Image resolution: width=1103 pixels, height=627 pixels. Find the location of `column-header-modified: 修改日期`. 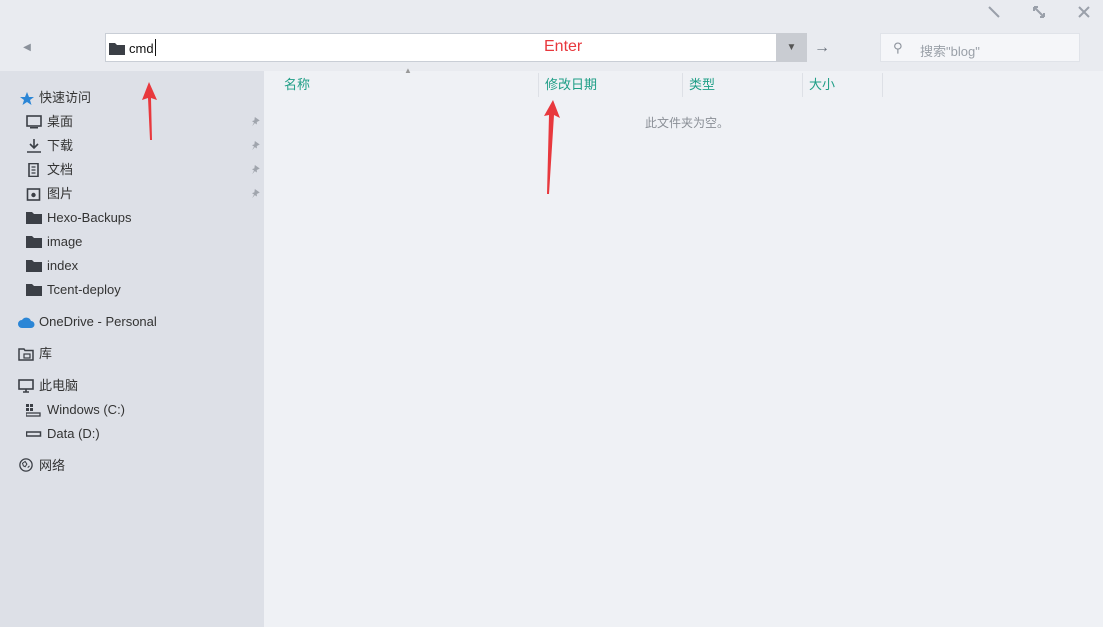

column-header-modified: 修改日期 is located at coordinates (571, 86).